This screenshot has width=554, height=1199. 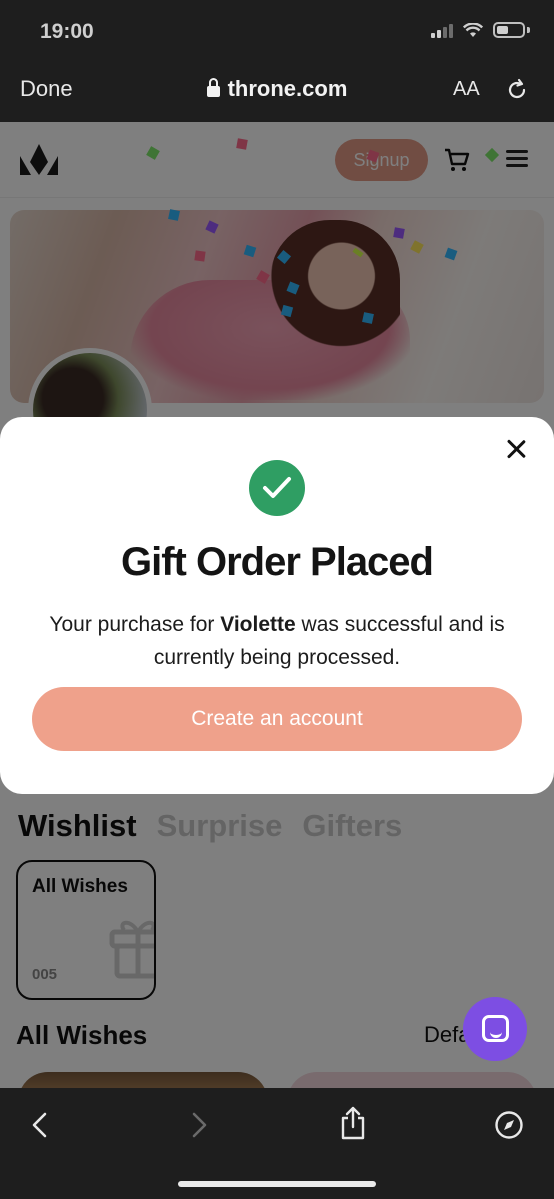 I want to click on safari-top-bar: Done throne.com AA, so click(x=277, y=92).